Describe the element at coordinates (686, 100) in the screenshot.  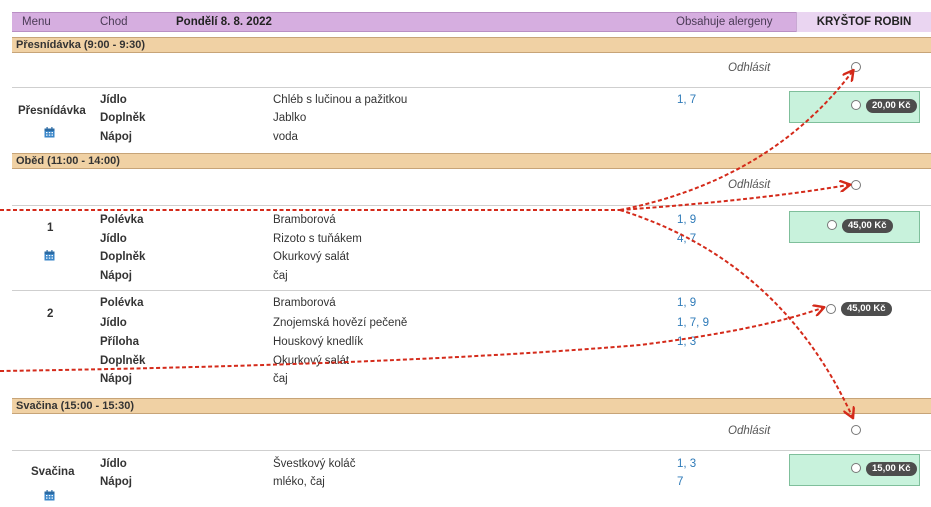
I see `allergen-link: 1, 7` at that location.